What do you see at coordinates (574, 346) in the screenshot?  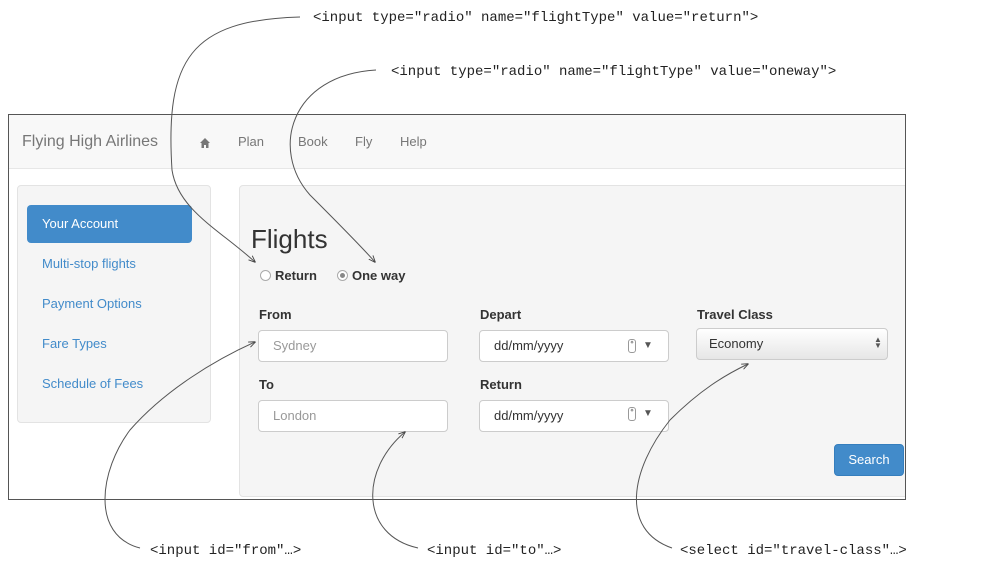 I see `depart-date-input: dd/mm/yyyy` at bounding box center [574, 346].